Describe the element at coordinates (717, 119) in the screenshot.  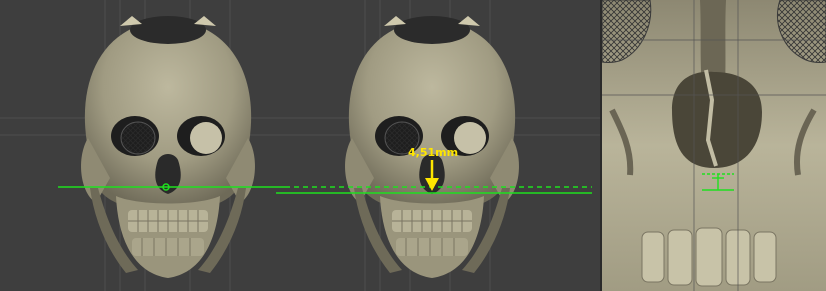
I see `nasal-cavity` at that location.